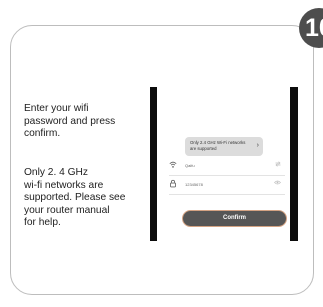  Describe the element at coordinates (278, 164) in the screenshot. I see `swap-icon` at that location.